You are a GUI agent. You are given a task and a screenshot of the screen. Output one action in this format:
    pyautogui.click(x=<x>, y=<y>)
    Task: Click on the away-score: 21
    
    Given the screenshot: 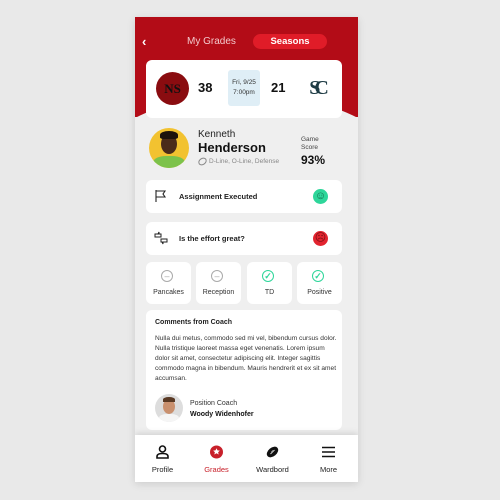 What is the action you would take?
    pyautogui.click(x=278, y=87)
    